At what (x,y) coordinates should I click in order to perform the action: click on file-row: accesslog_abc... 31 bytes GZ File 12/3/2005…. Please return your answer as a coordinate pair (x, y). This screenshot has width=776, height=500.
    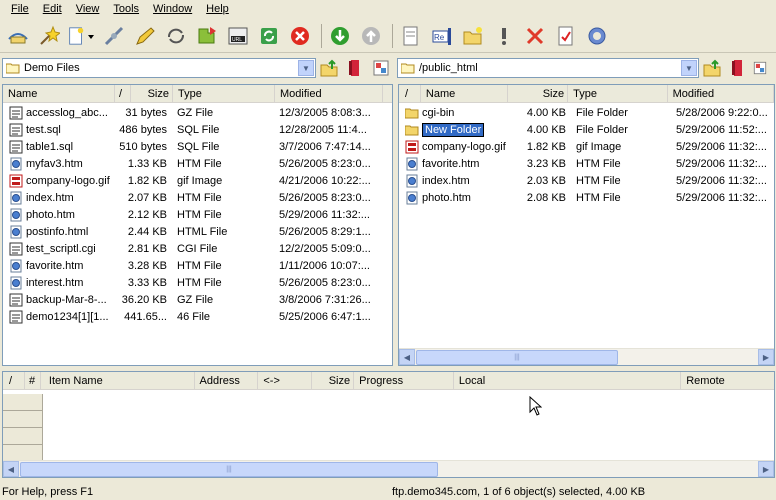
    Looking at the image, I should click on (193, 113).